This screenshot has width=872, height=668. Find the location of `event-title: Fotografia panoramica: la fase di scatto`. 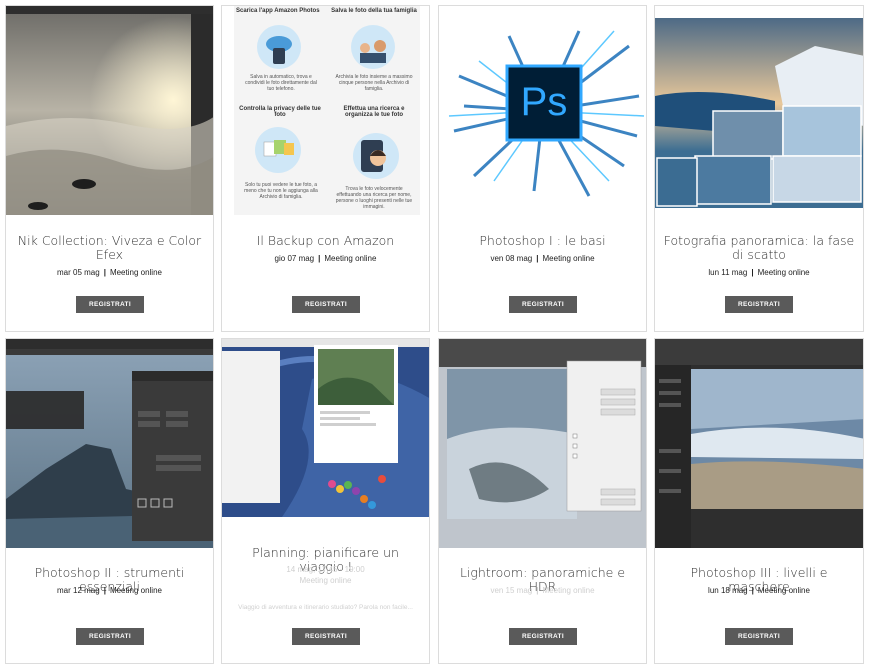

event-title: Fotografia panoramica: la fase di scatto is located at coordinates (759, 248).